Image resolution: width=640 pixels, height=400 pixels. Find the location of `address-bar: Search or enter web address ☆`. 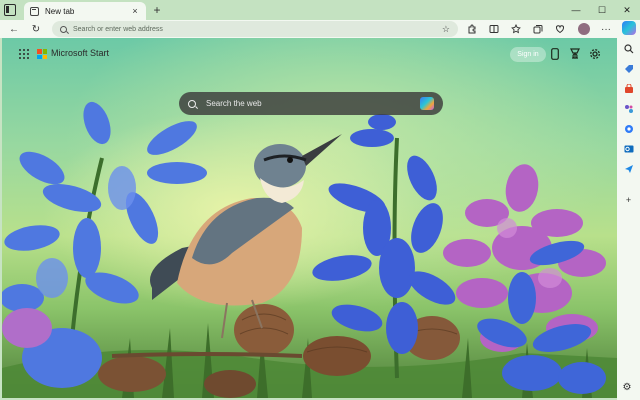

address-bar: Search or enter web address ☆ is located at coordinates (255, 29).